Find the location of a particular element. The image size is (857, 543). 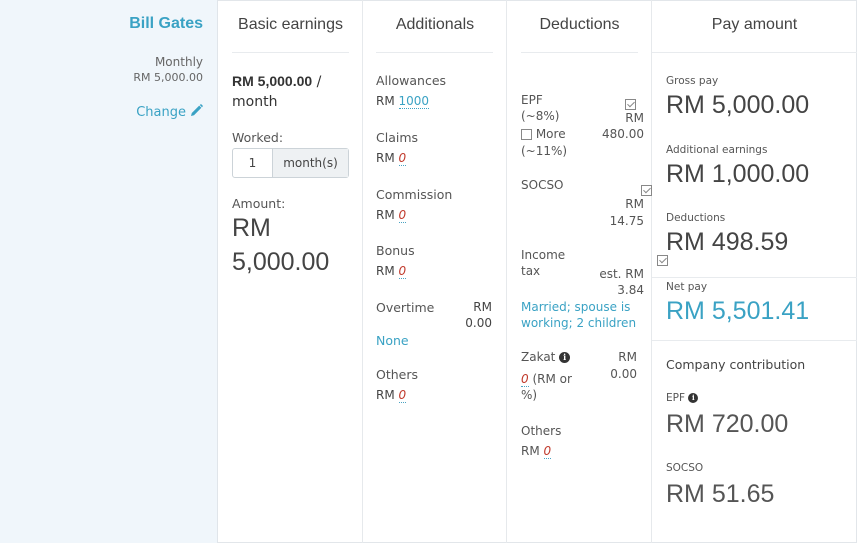

income-tax-value: 3.84 is located at coordinates (630, 290).